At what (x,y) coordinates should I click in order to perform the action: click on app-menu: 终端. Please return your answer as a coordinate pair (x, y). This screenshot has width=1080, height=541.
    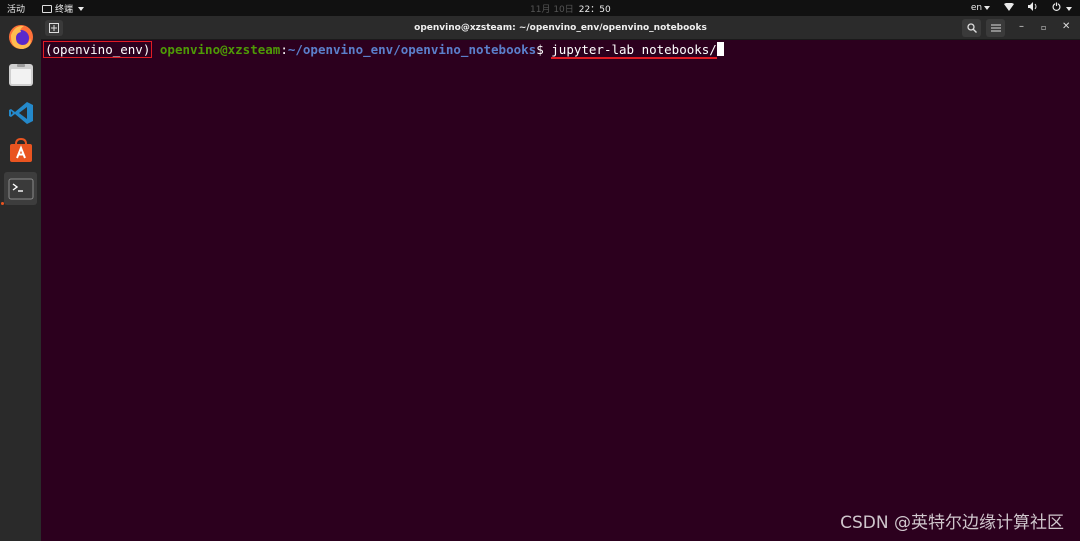
    Looking at the image, I should click on (63, 8).